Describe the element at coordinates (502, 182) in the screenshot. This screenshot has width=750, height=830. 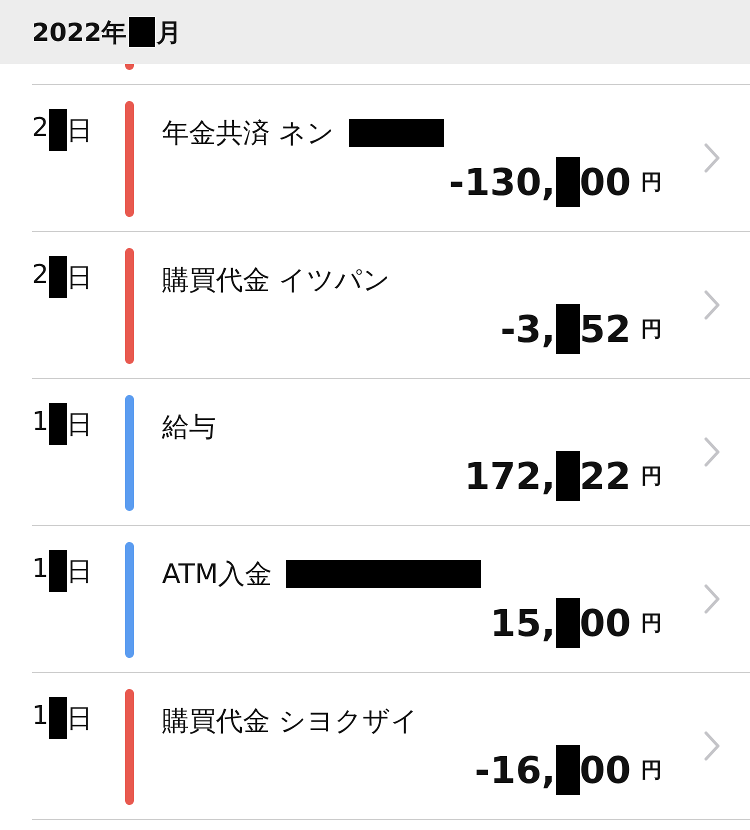
I see `amount-label: -130,` at that location.